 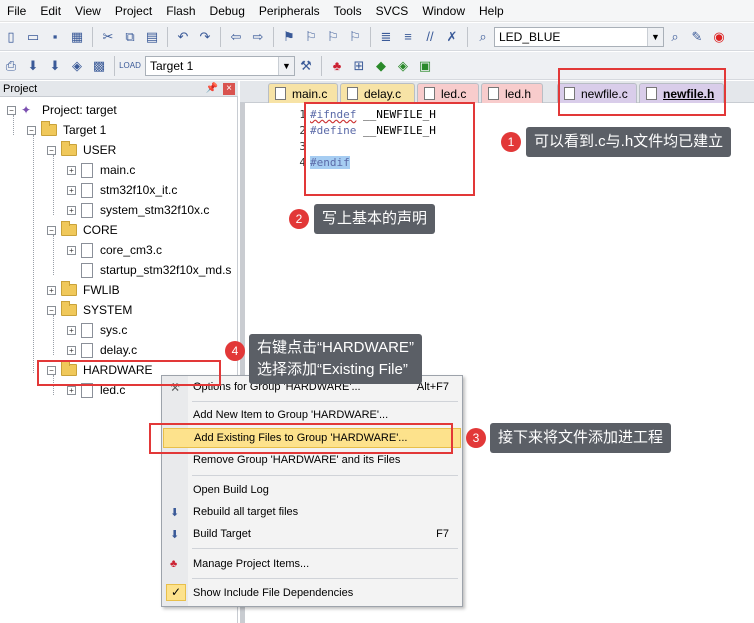 What do you see at coordinates (312, 512) in the screenshot?
I see `menu-item-rebuild-all: ⬇ Rebuild all target files` at bounding box center [312, 512].